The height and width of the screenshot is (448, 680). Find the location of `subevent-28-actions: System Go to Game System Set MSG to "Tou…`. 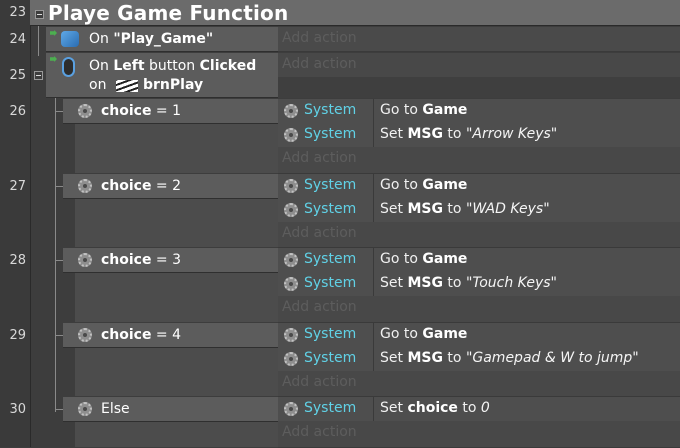

subevent-28-actions: System Go to Game System Set MSG to "Tou… is located at coordinates (479, 285).